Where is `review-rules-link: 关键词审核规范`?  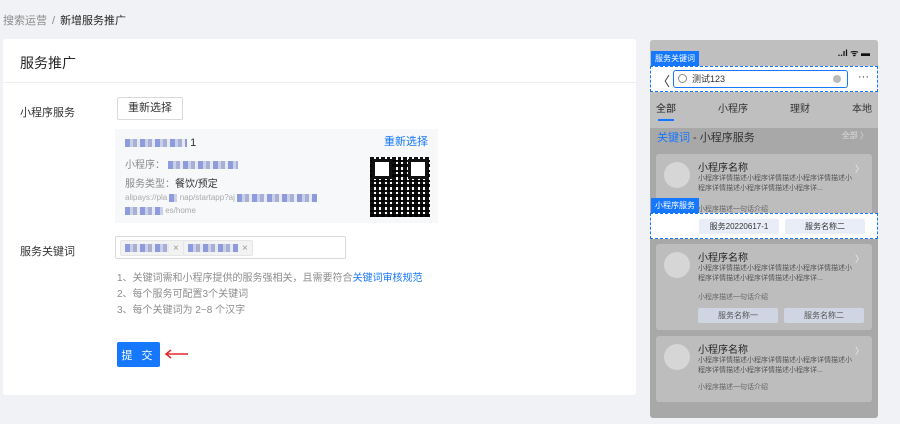
review-rules-link: 关键词审核规范 is located at coordinates (388, 278).